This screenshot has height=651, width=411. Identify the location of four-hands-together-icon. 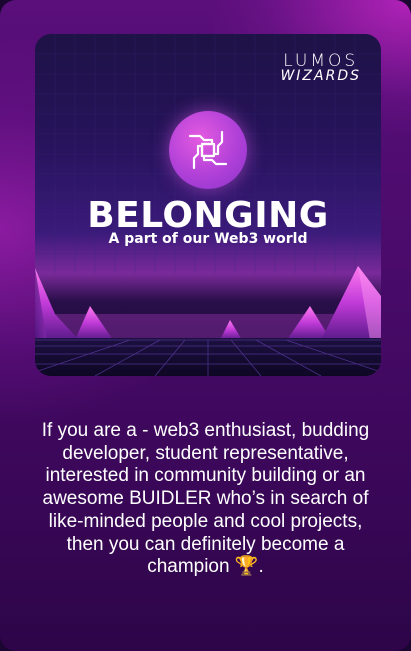
(208, 150).